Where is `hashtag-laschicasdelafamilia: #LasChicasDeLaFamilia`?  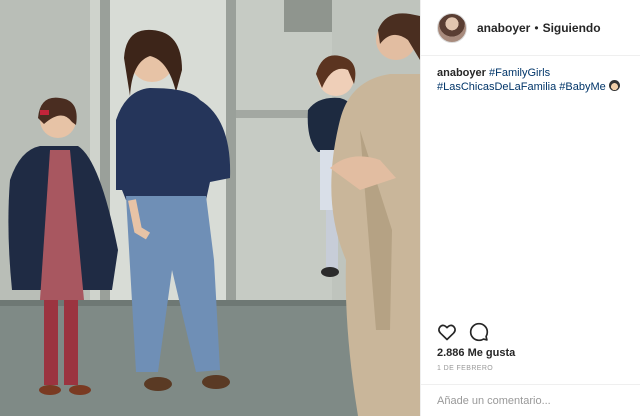
hashtag-laschicasdelafamilia: #LasChicasDeLaFamilia is located at coordinates (496, 87).